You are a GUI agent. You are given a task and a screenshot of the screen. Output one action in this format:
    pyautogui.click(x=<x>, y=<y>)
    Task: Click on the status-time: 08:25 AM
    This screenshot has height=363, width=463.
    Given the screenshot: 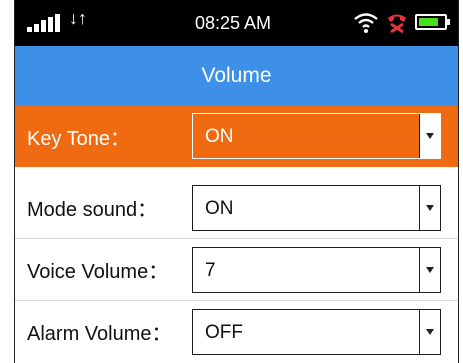 What is the action you would take?
    pyautogui.click(x=233, y=23)
    